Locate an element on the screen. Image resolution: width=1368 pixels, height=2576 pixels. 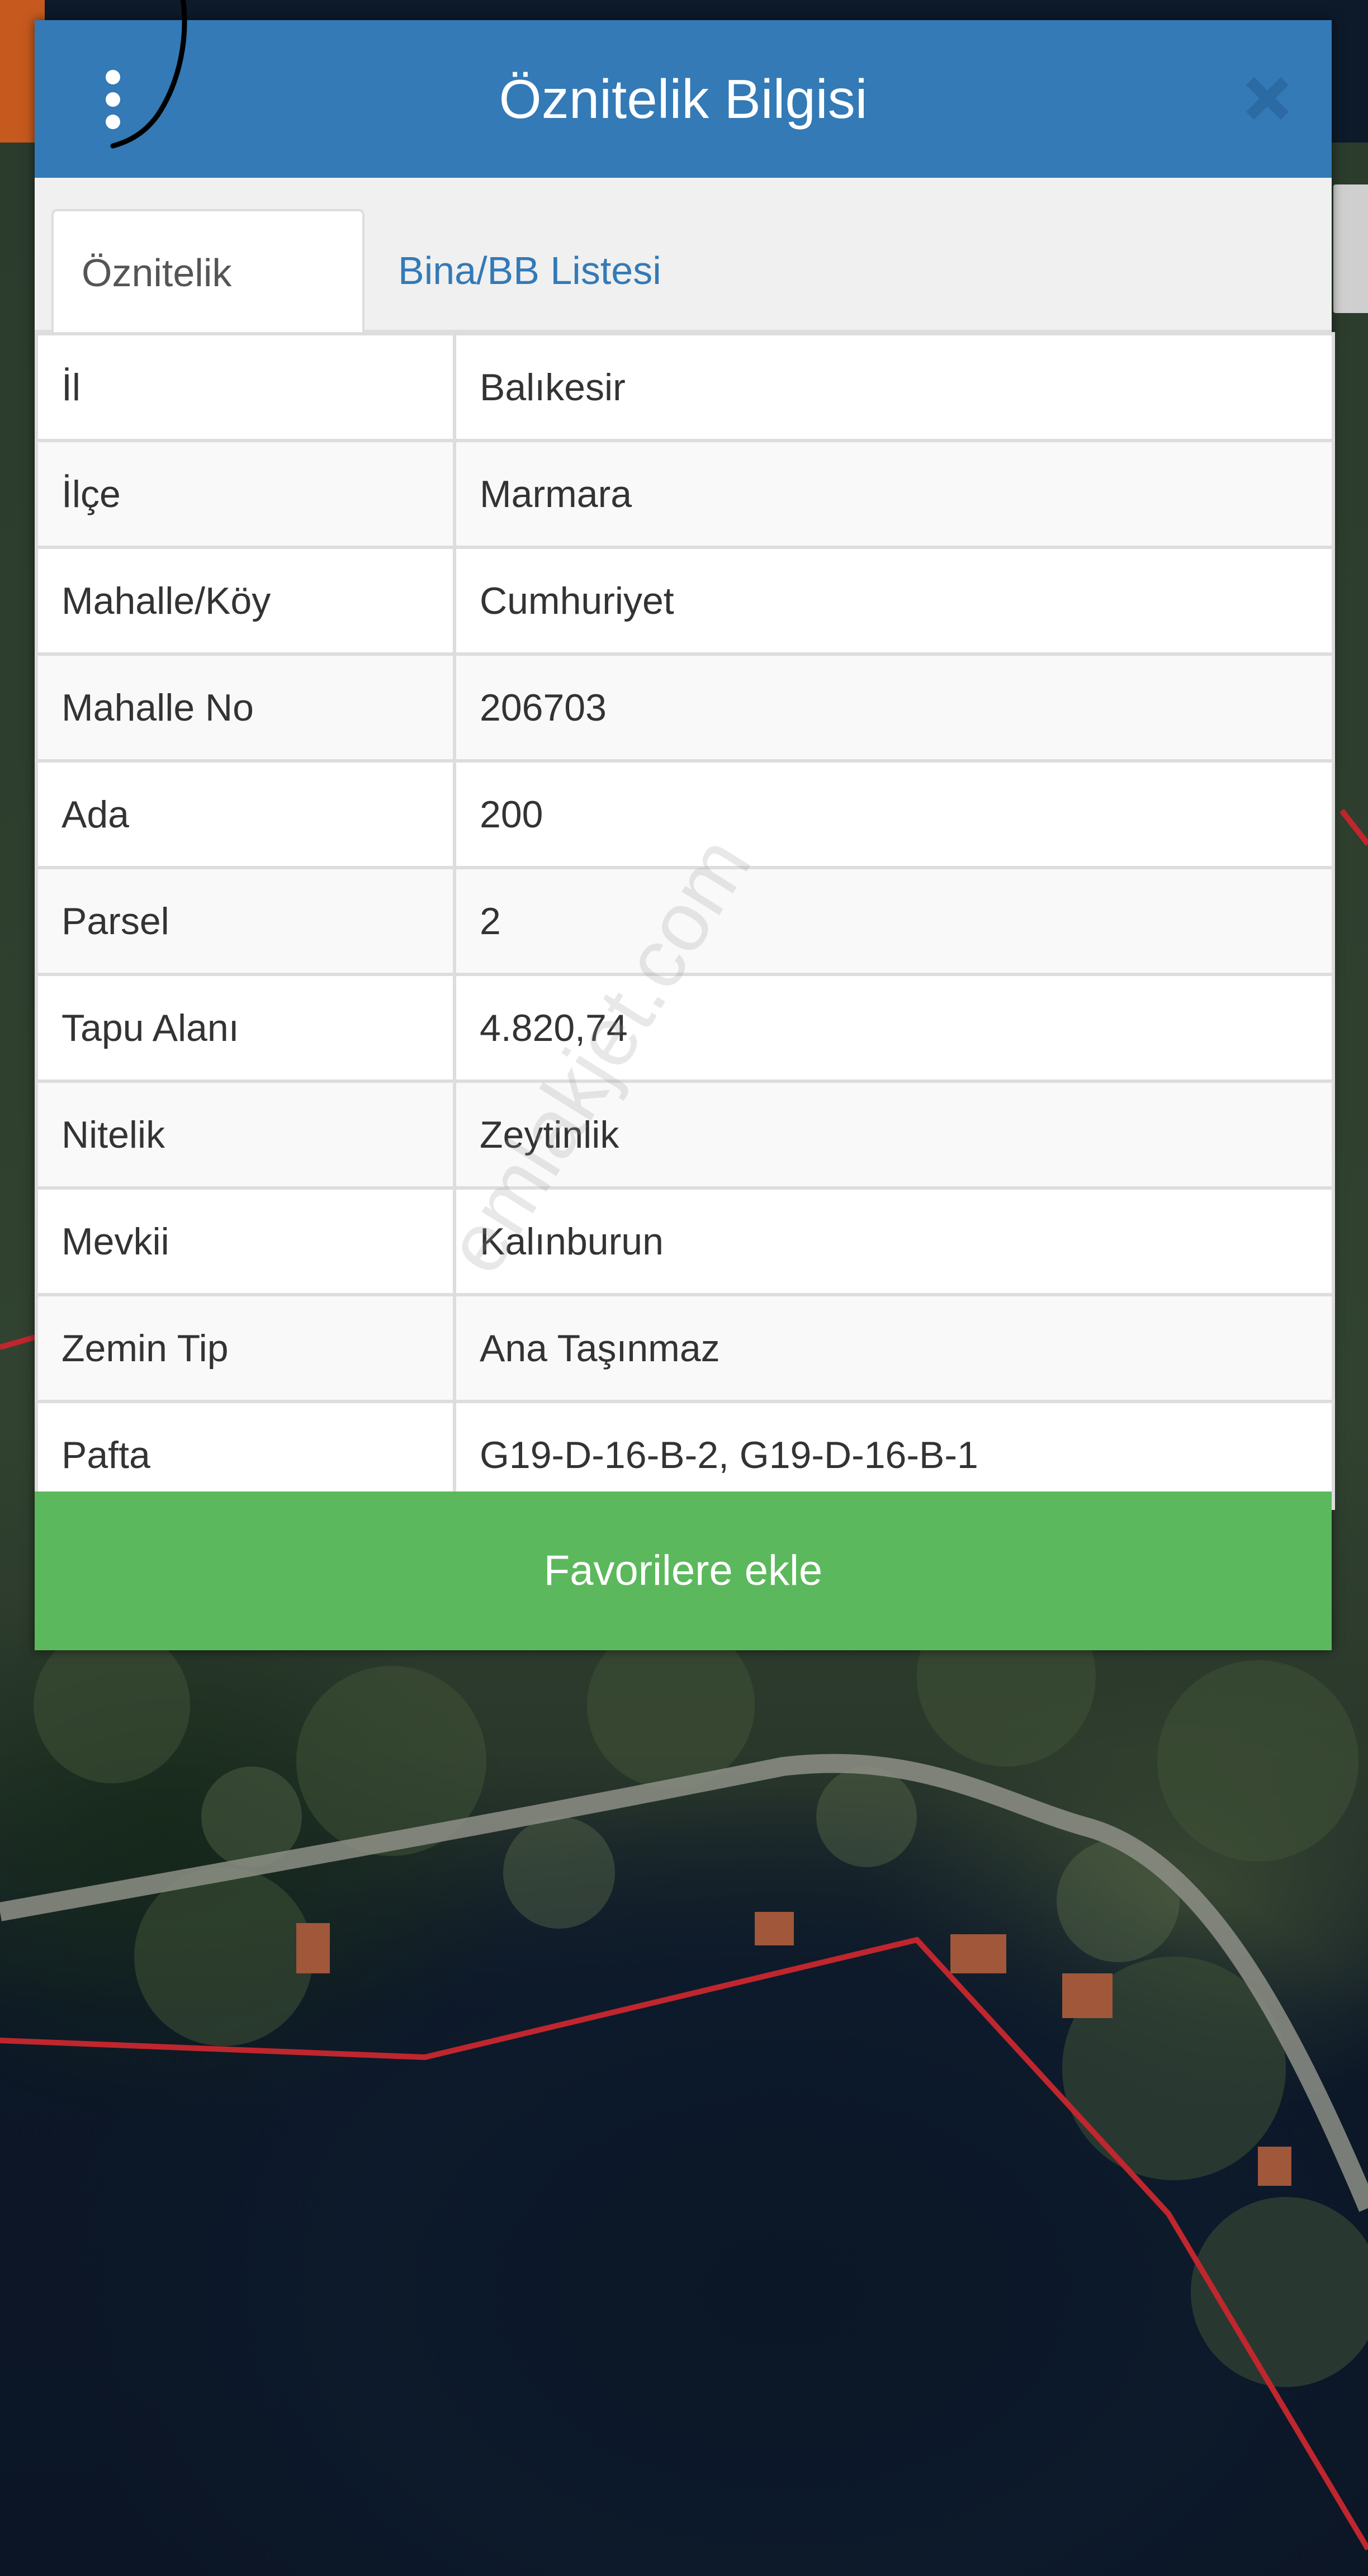
attribute-value: Ana Taşınmaz is located at coordinates (894, 1348).